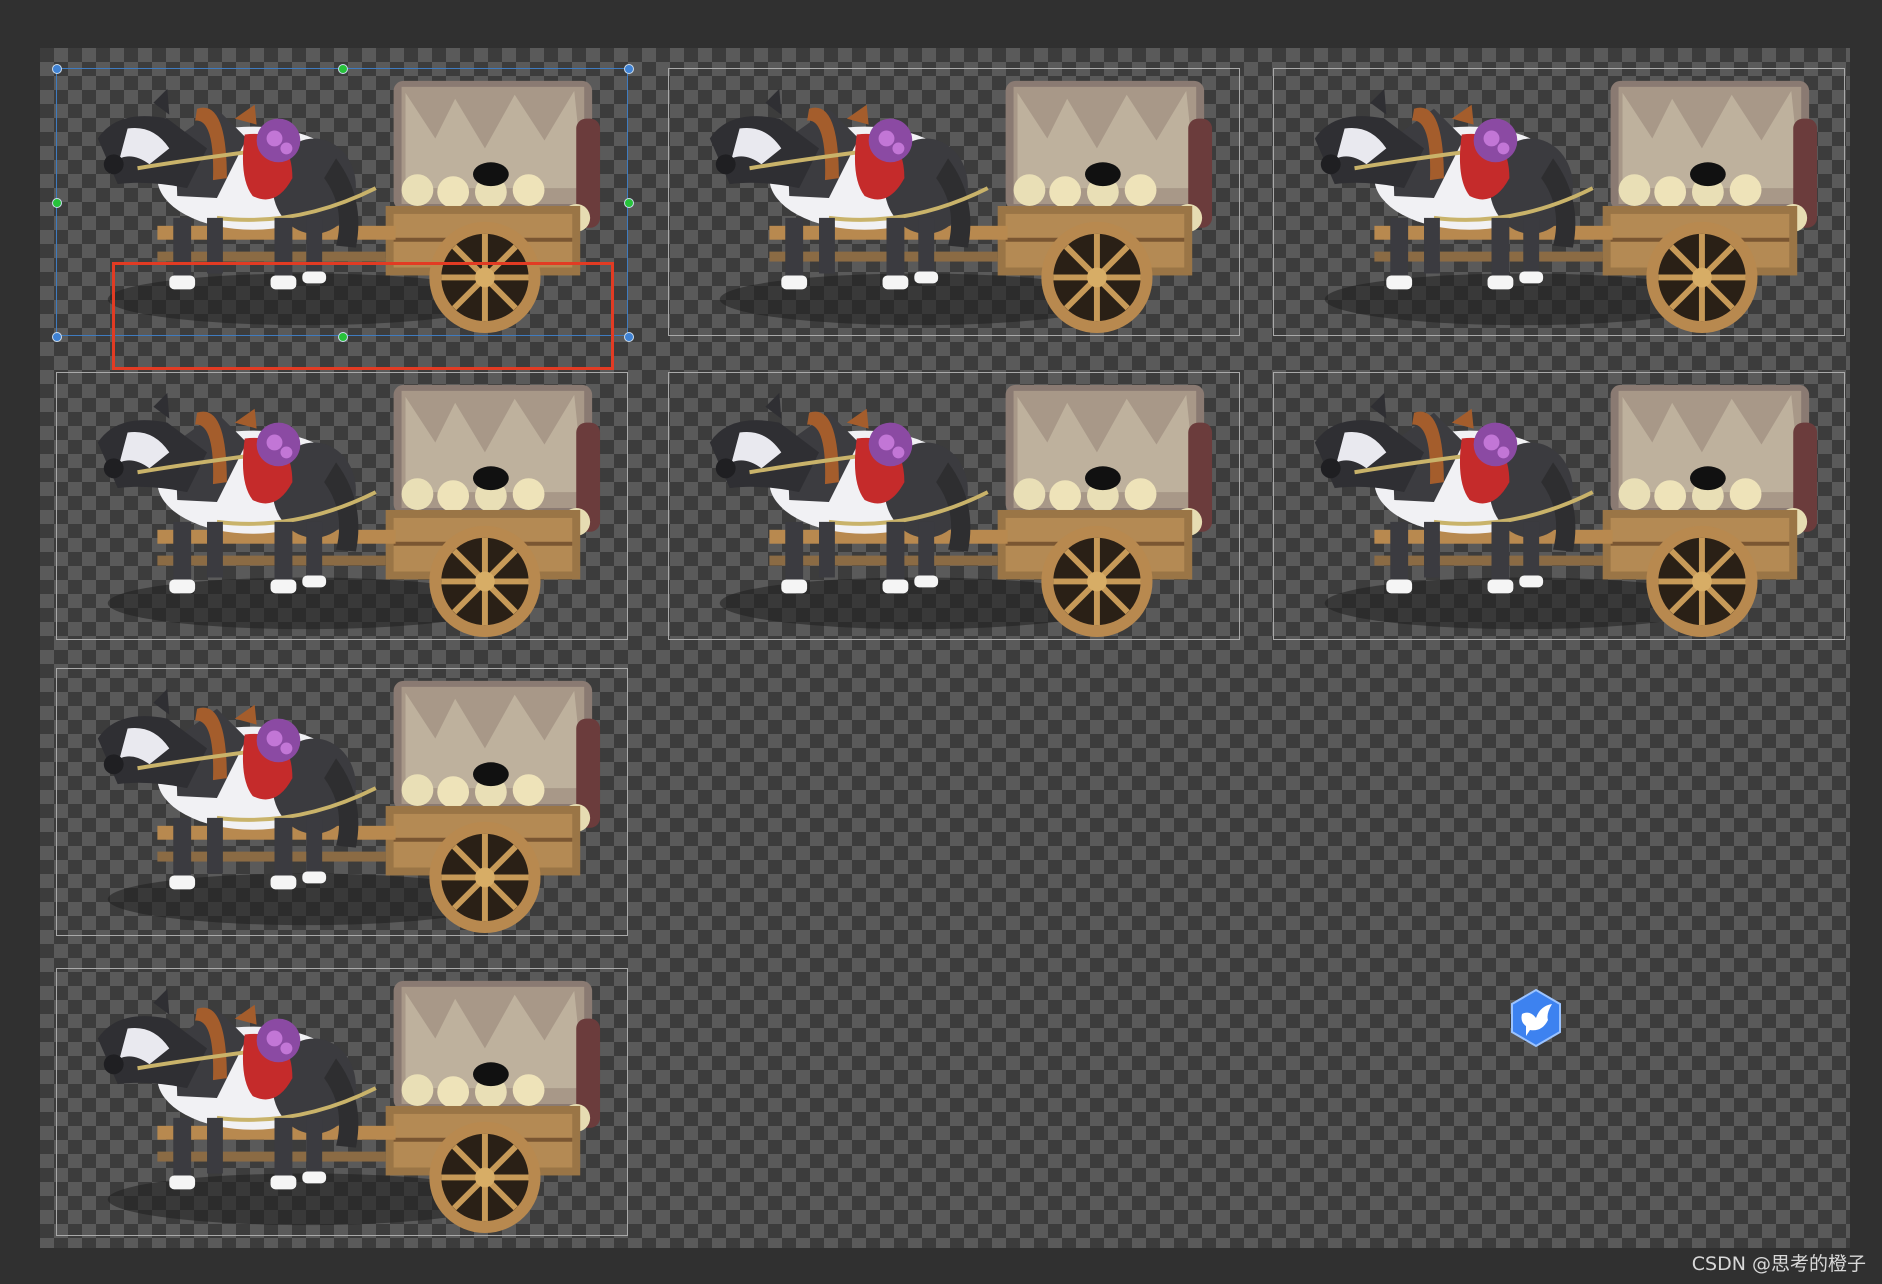  I want to click on annotation-highlight-rect, so click(363, 316).